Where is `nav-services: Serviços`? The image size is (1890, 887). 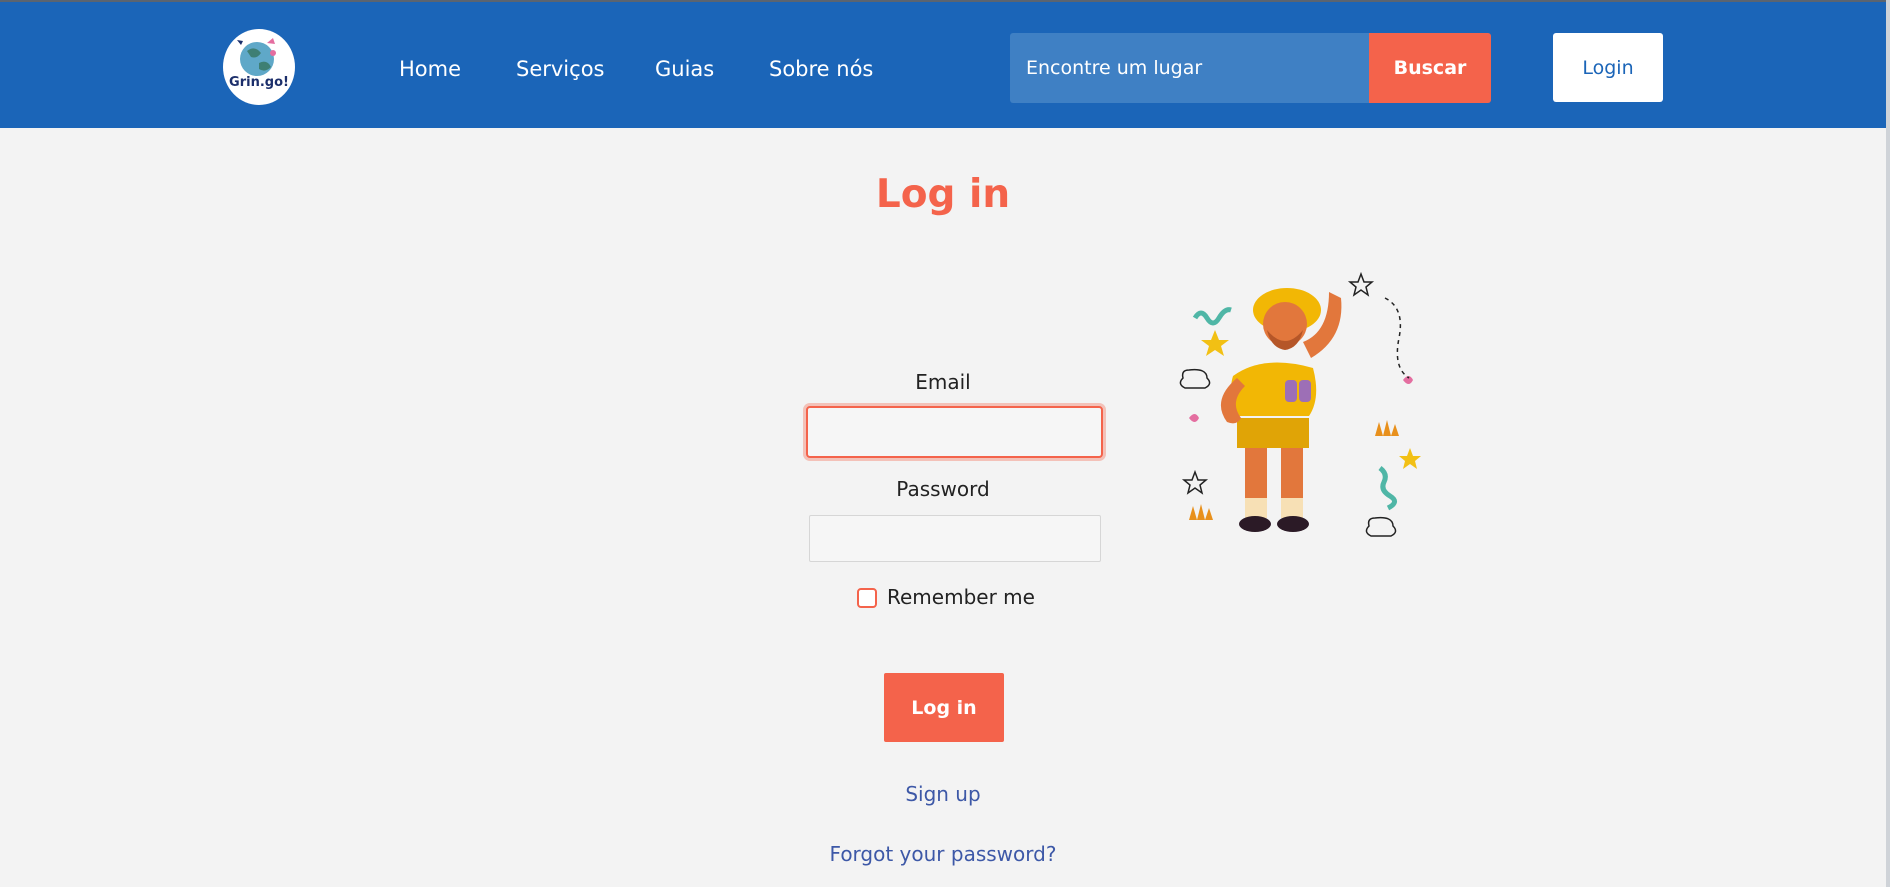
nav-services: Serviços is located at coordinates (560, 69).